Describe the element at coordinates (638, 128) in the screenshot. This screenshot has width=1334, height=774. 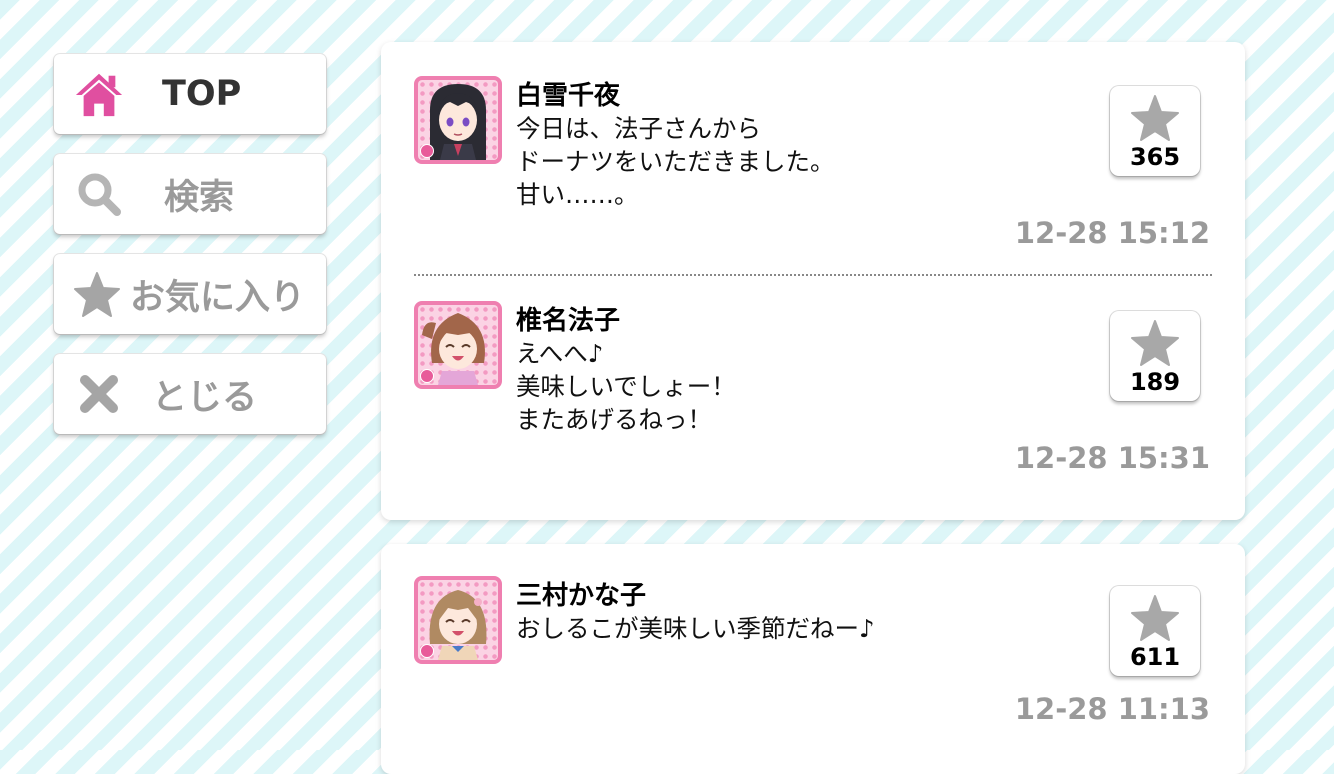
I see `post-text-line: 今日は、法子さんから` at that location.